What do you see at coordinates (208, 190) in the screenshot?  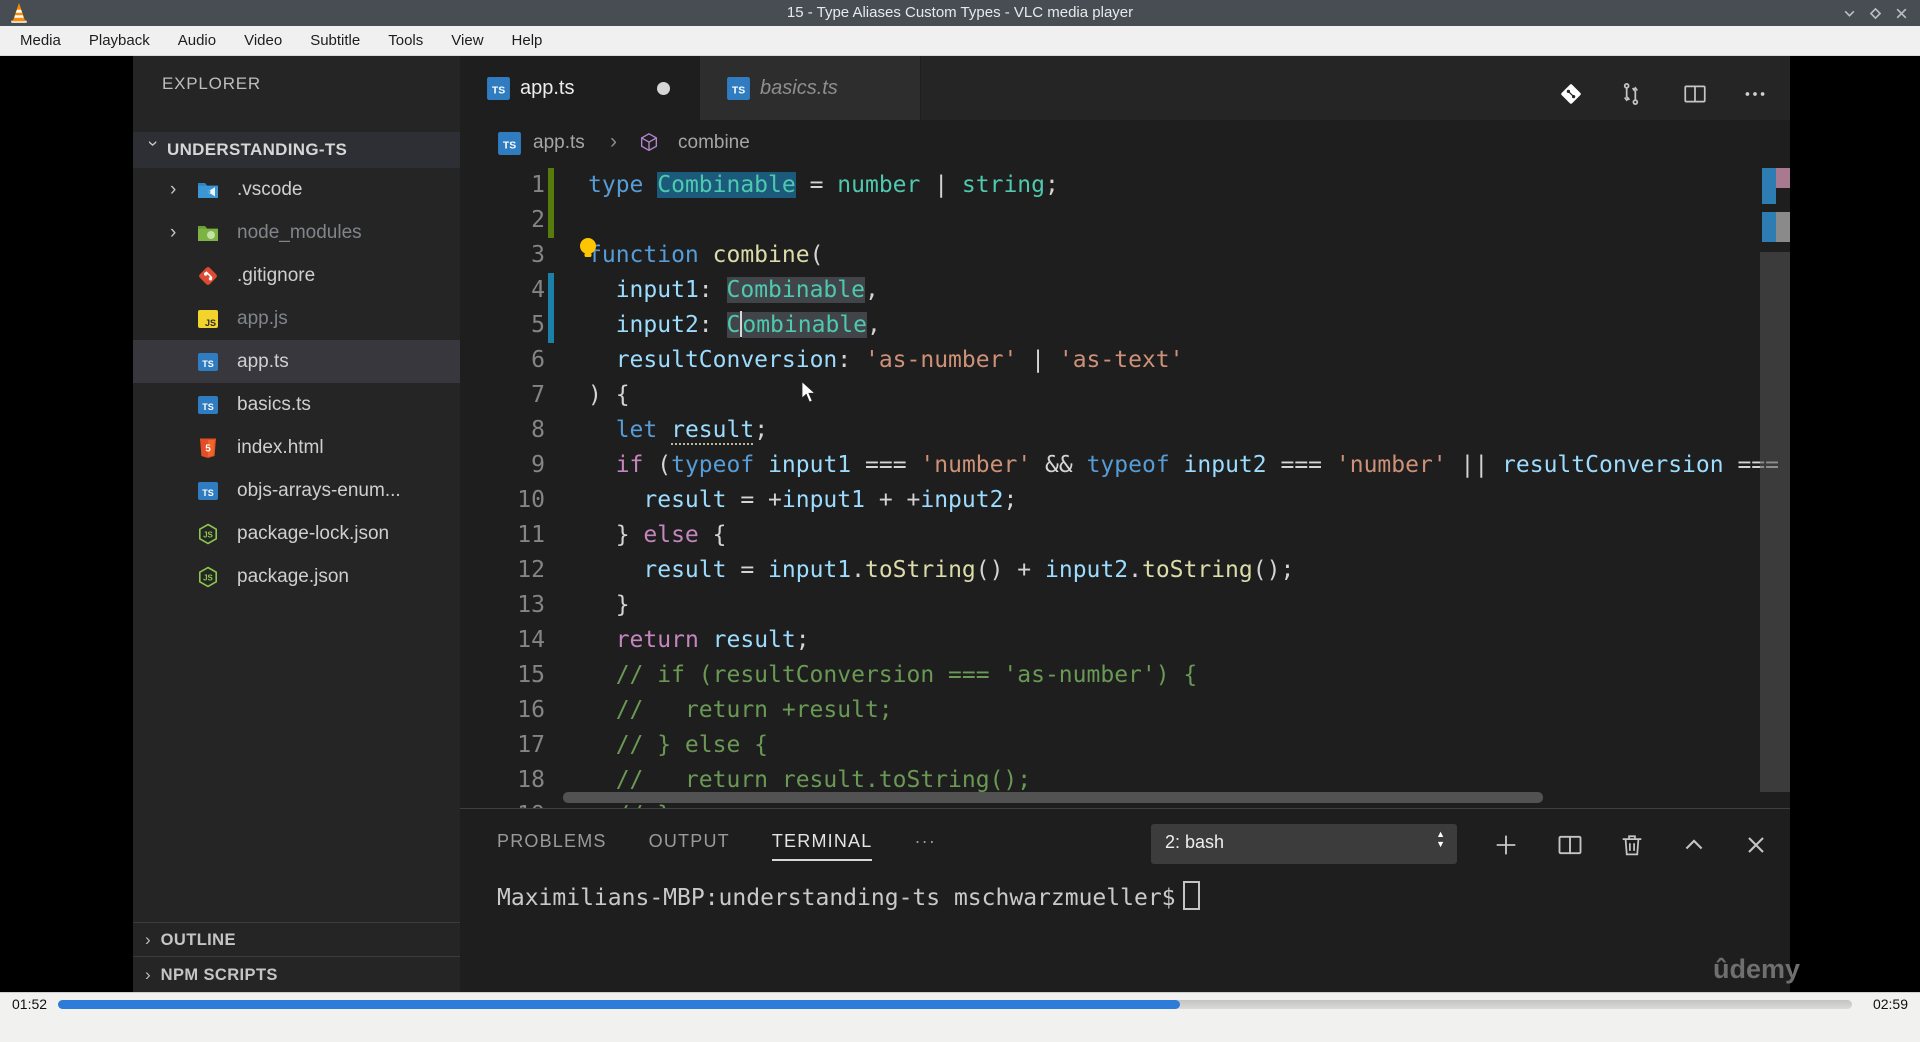 I see `folder-vscode-icon` at bounding box center [208, 190].